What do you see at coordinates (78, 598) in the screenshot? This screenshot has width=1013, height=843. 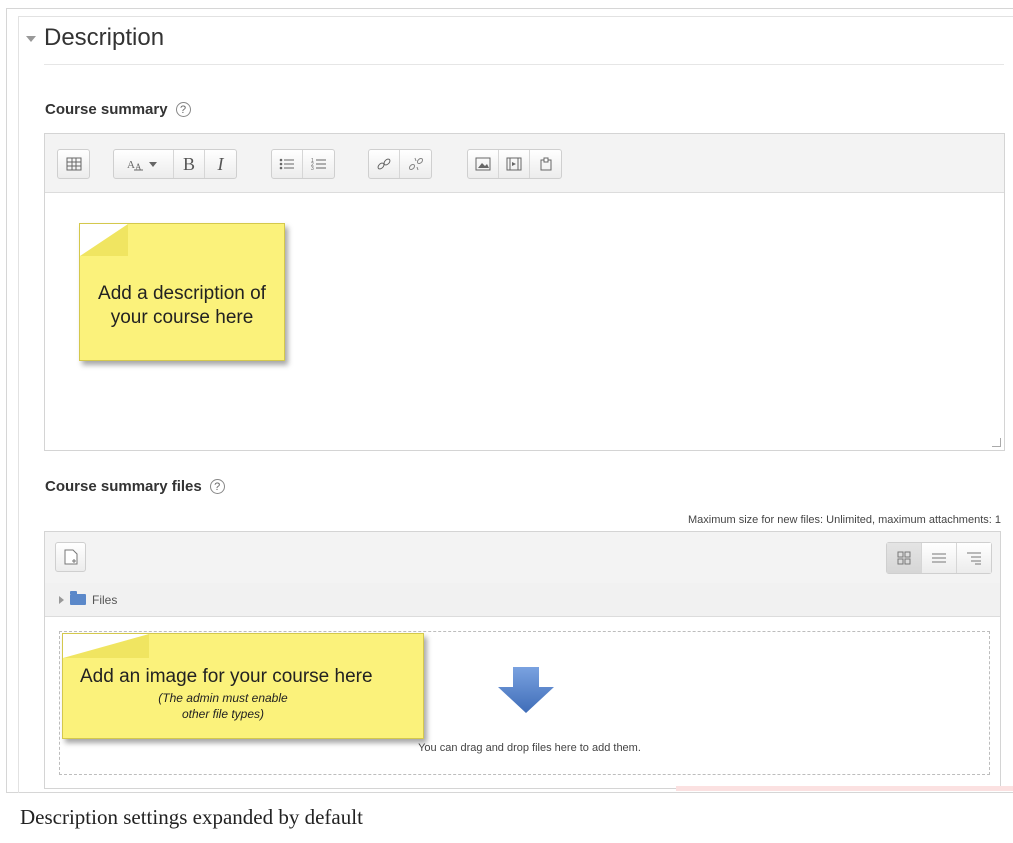 I see `folder-icon` at bounding box center [78, 598].